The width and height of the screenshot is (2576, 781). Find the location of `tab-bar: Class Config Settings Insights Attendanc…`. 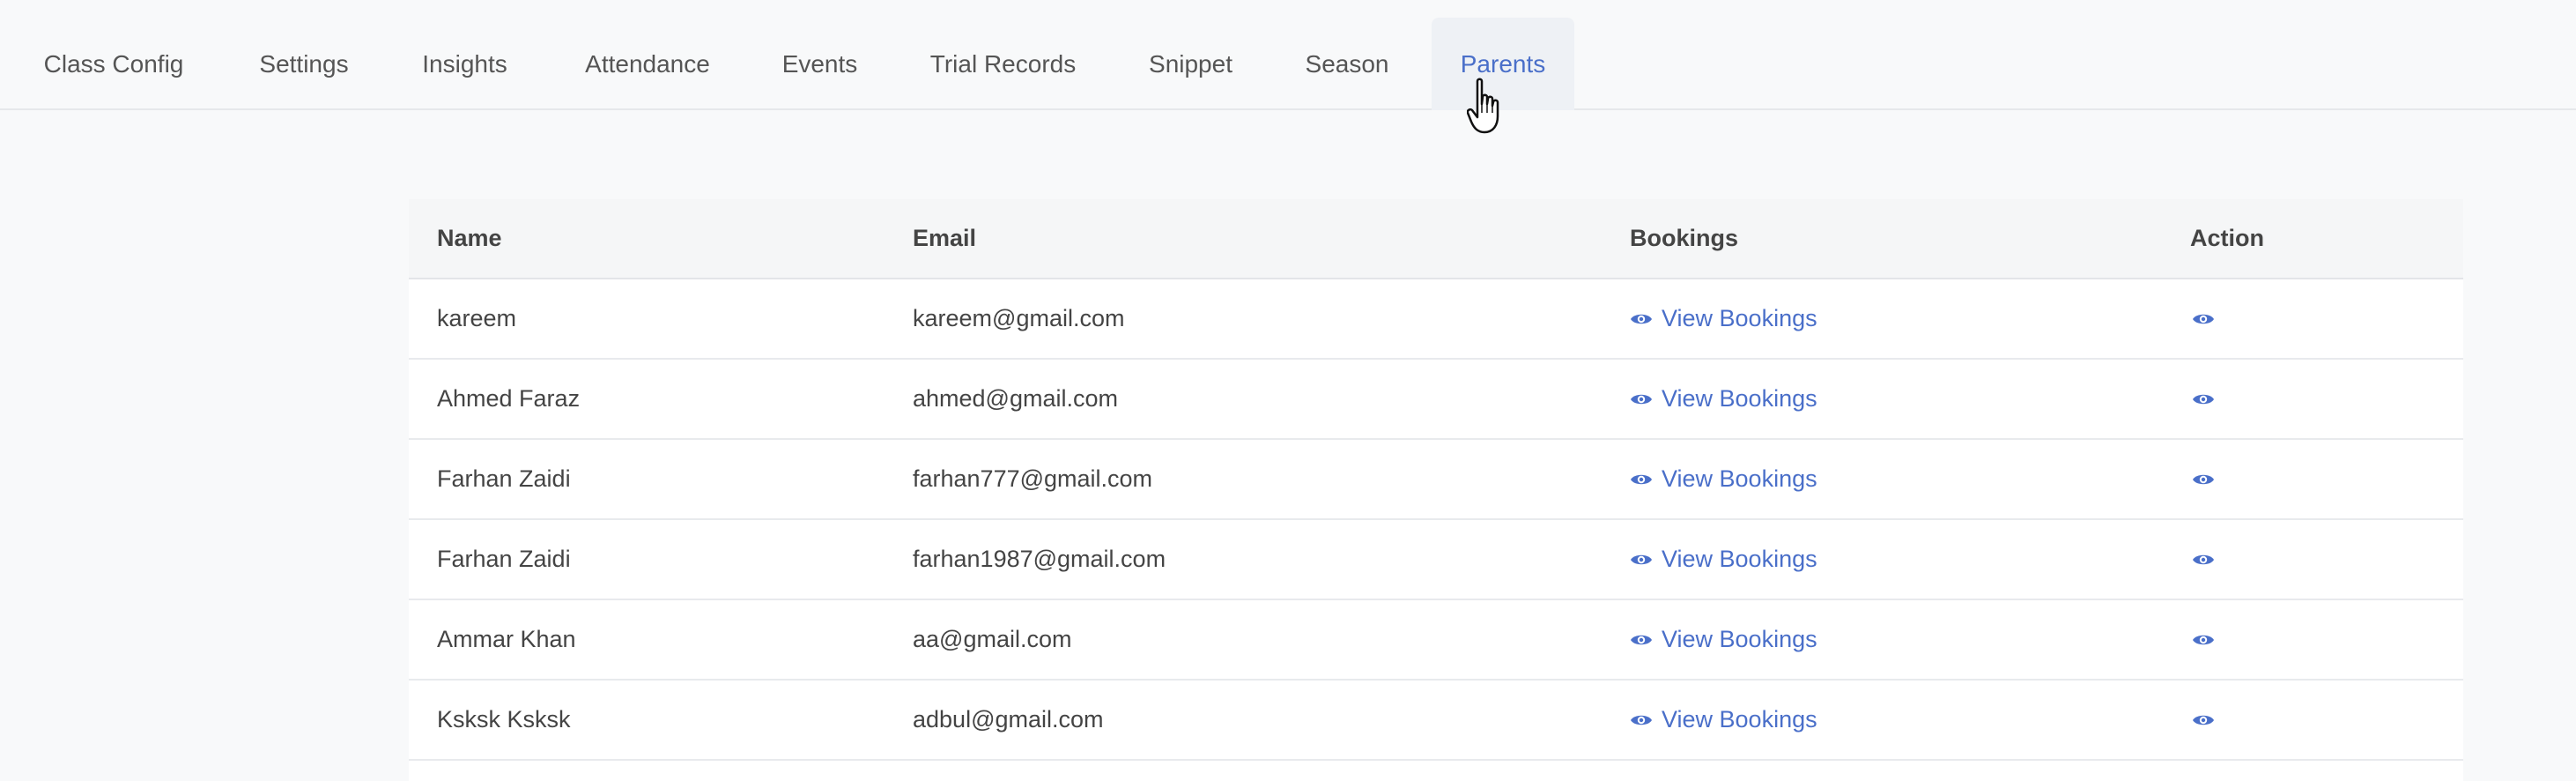

tab-bar: Class Config Settings Insights Attendanc… is located at coordinates (1288, 55).